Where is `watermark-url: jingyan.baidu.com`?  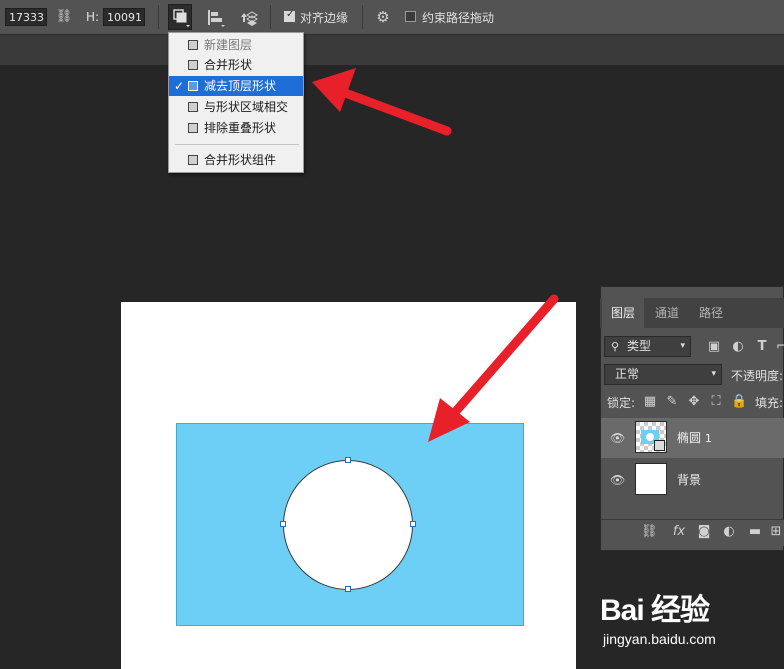 watermark-url: jingyan.baidu.com is located at coordinates (659, 639).